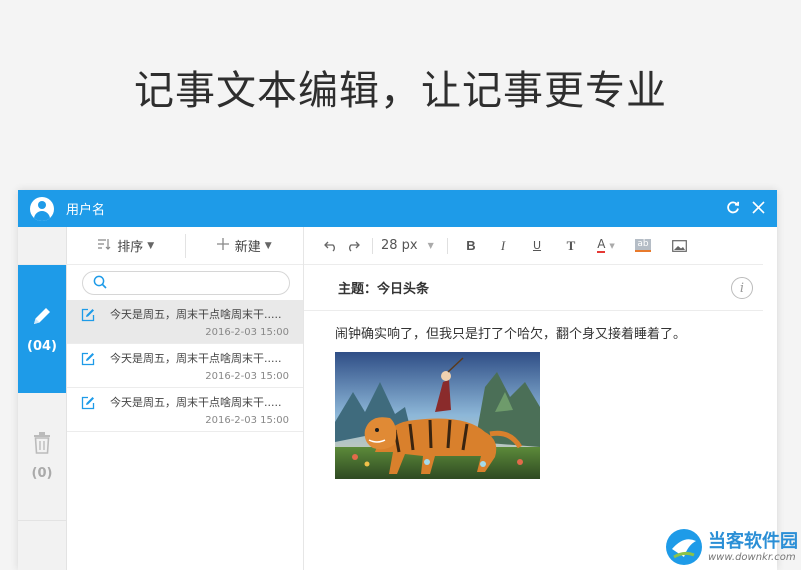 The image size is (801, 570). What do you see at coordinates (601, 245) in the screenshot?
I see `font-color-label: A` at bounding box center [601, 245].